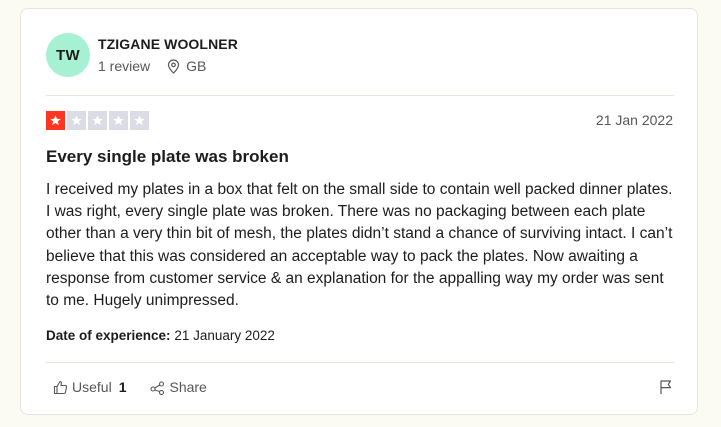 The image size is (721, 427). I want to click on useful-label: Useful, so click(92, 387).